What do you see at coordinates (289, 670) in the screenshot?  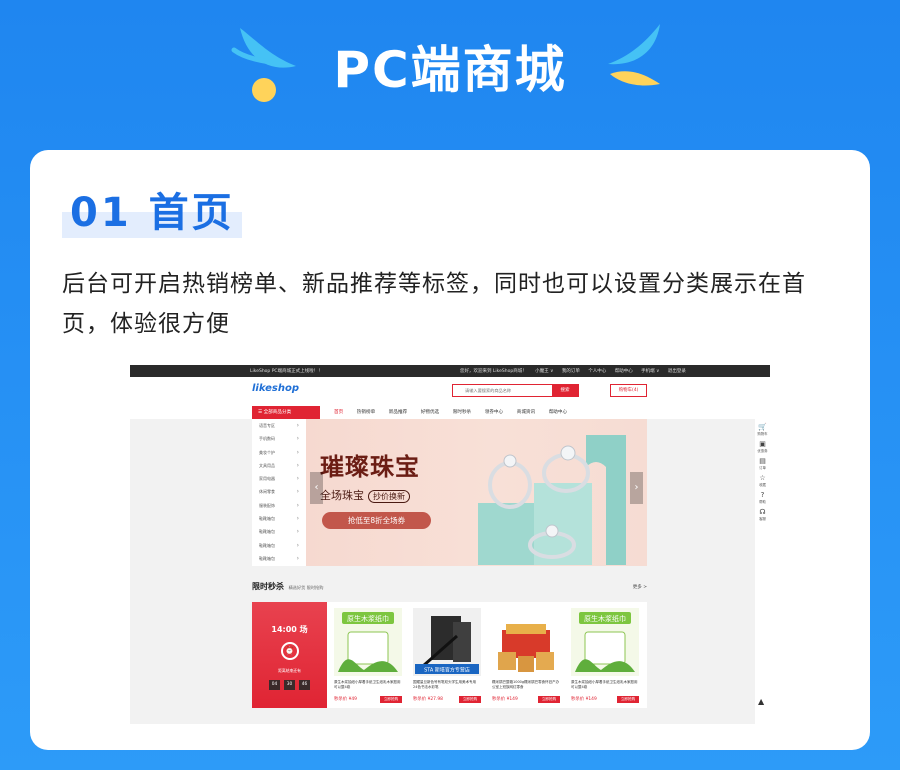 I see `flash-sale-ends-label: 距离结束还有` at bounding box center [289, 670].